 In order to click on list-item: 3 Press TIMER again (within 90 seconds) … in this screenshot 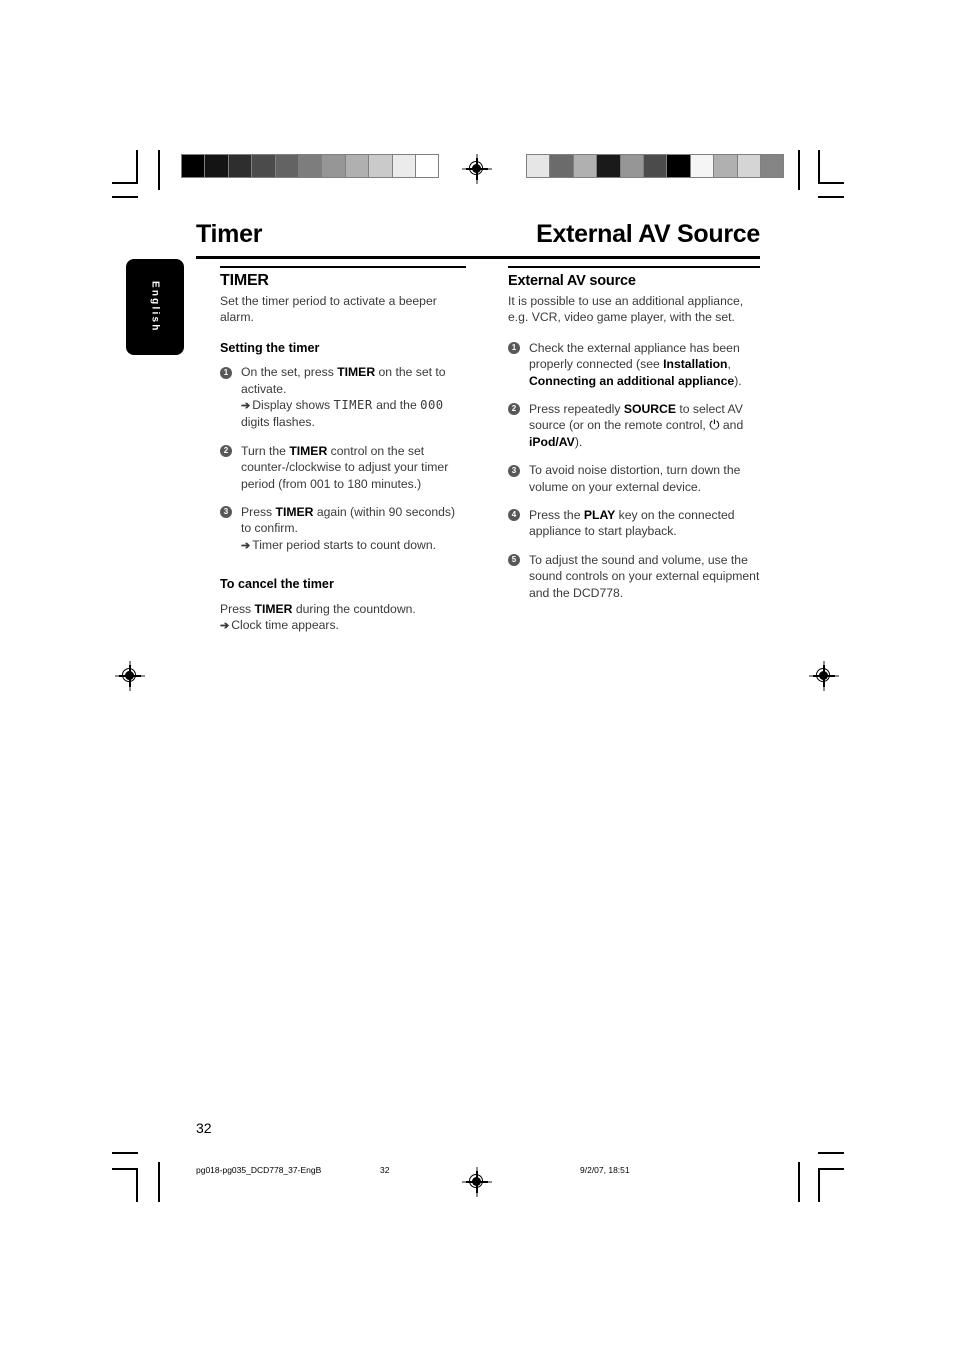, I will do `click(343, 529)`.